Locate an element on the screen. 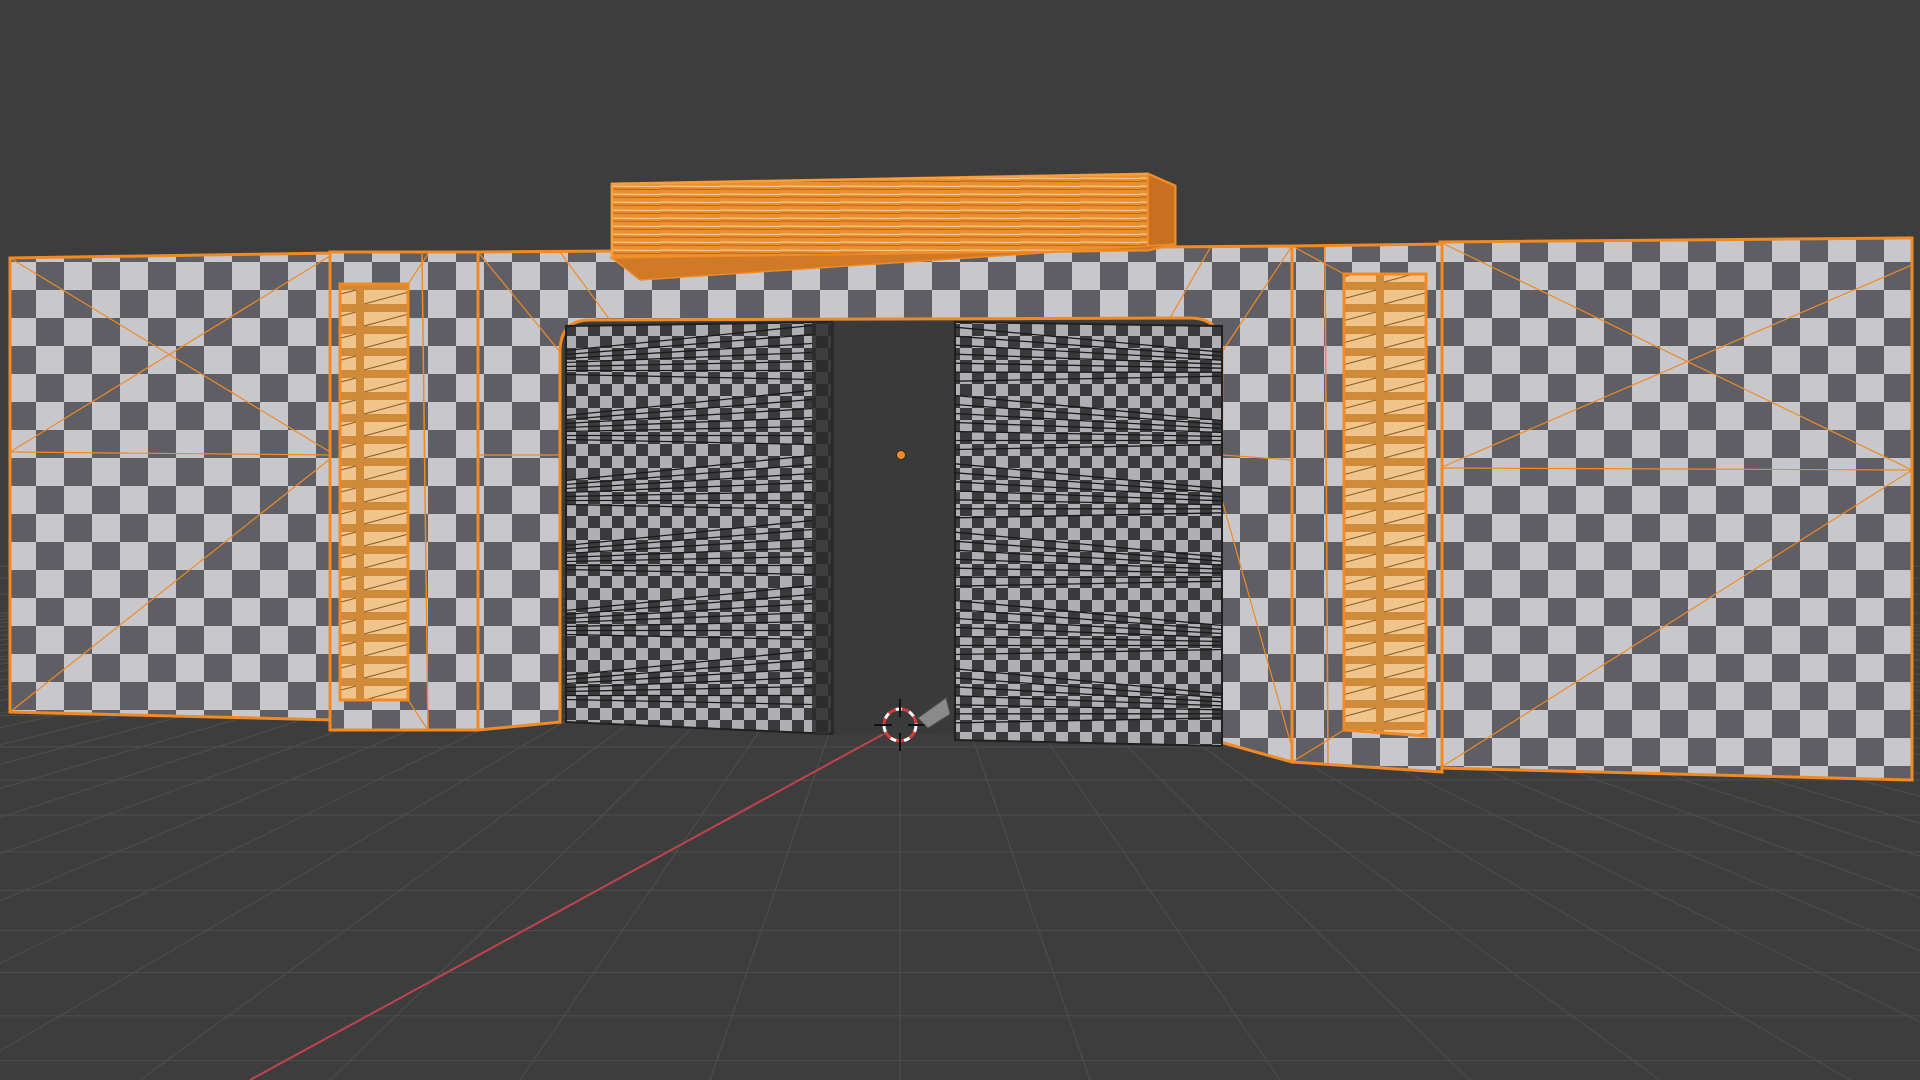  mesh-wall-left is located at coordinates (172, 486).